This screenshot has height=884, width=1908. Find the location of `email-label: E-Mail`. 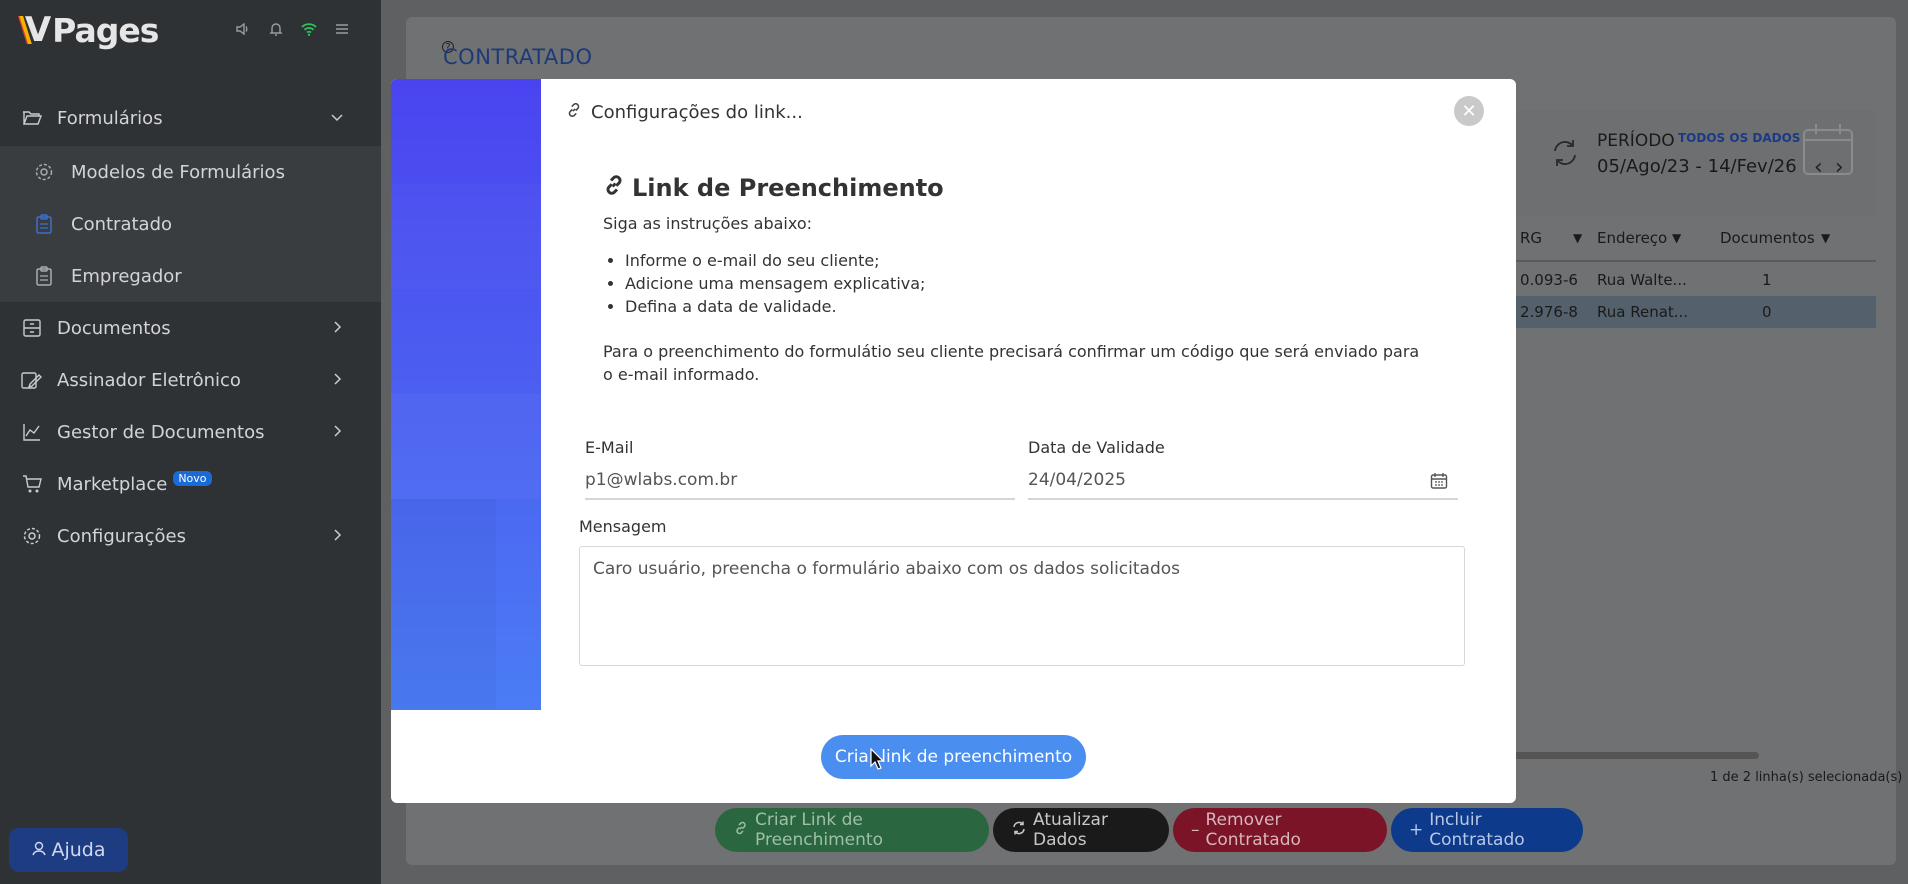

email-label: E-Mail is located at coordinates (609, 447).